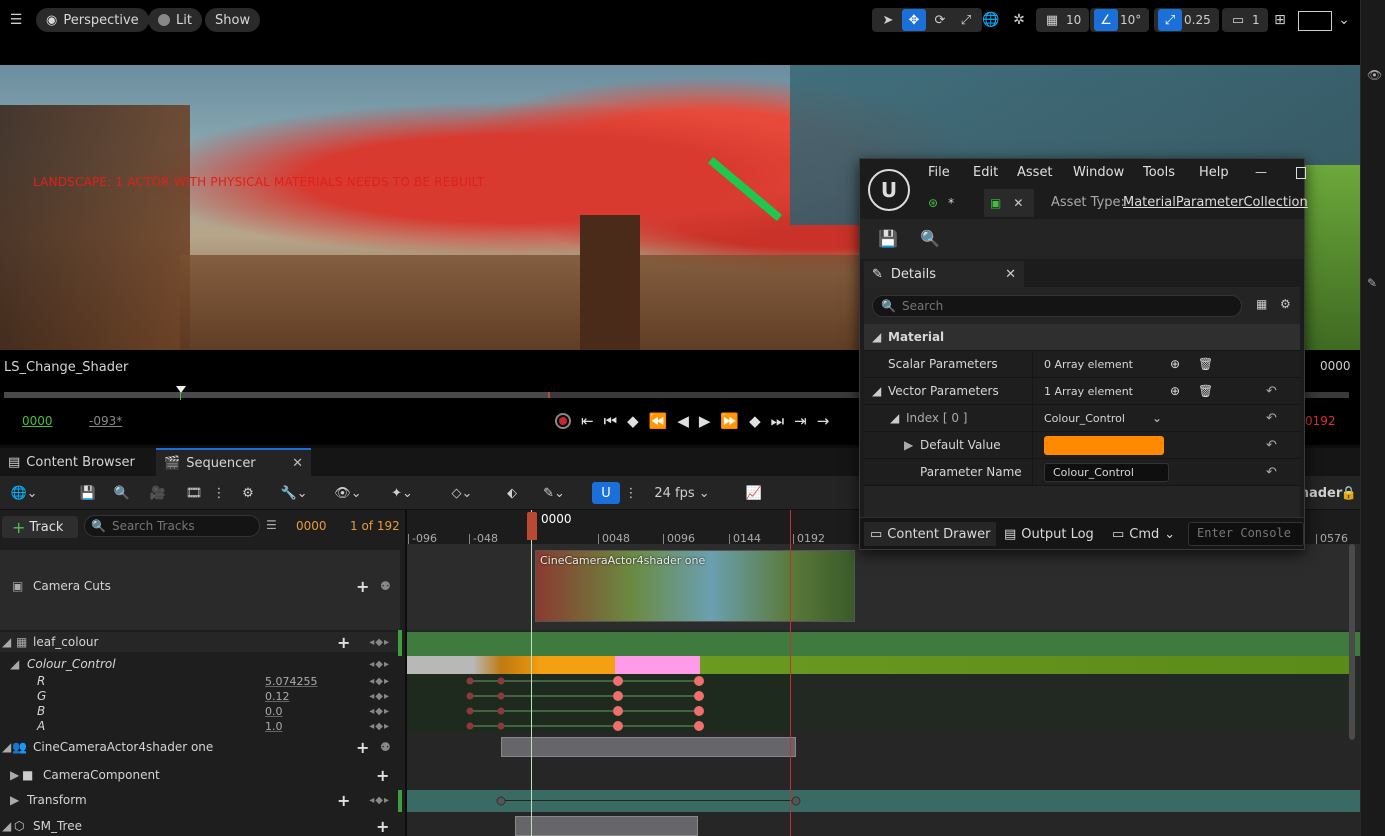 Image resolution: width=1385 pixels, height=836 pixels. I want to click on lit-button: Lit, so click(175, 20).